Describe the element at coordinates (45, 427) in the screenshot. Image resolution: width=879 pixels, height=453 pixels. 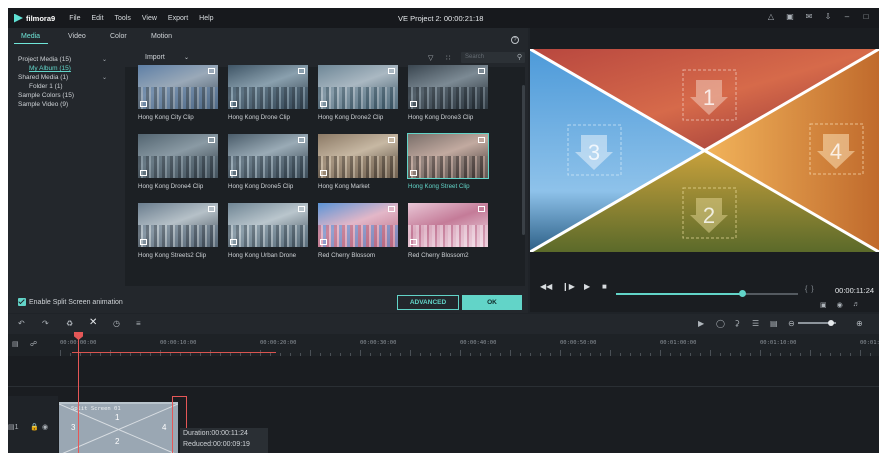
I see `eye-icon: ◉` at that location.